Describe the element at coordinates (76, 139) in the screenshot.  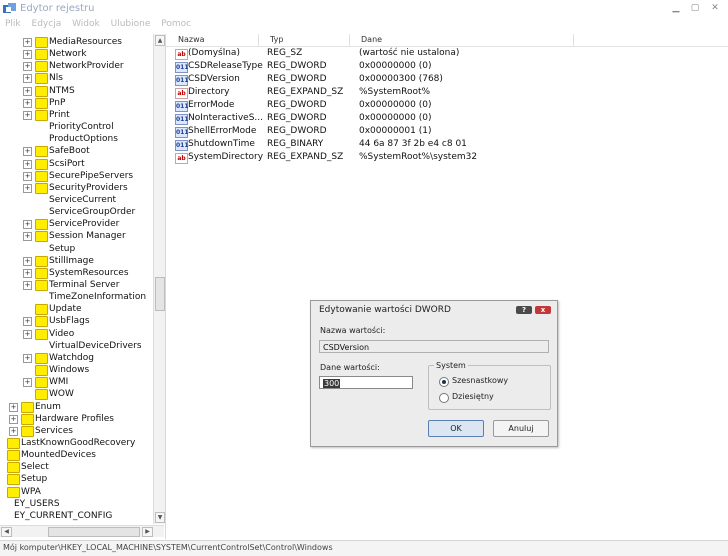
I see `tree-item: ProductOptions` at that location.